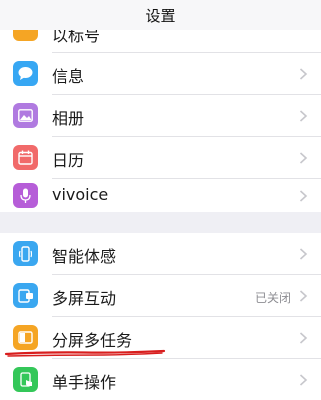  Describe the element at coordinates (80, 194) in the screenshot. I see `settings-row-label: vivoice` at that location.